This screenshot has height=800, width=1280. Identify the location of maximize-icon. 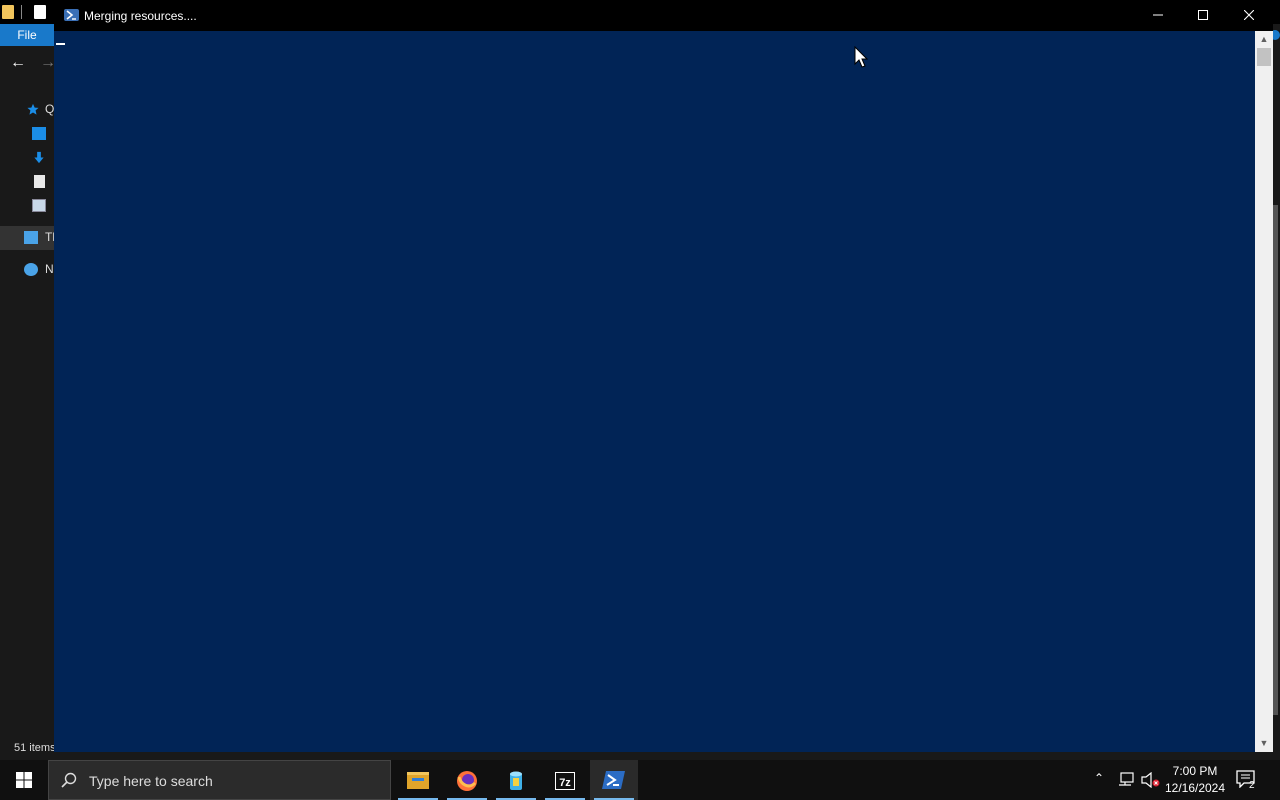
(1203, 15).